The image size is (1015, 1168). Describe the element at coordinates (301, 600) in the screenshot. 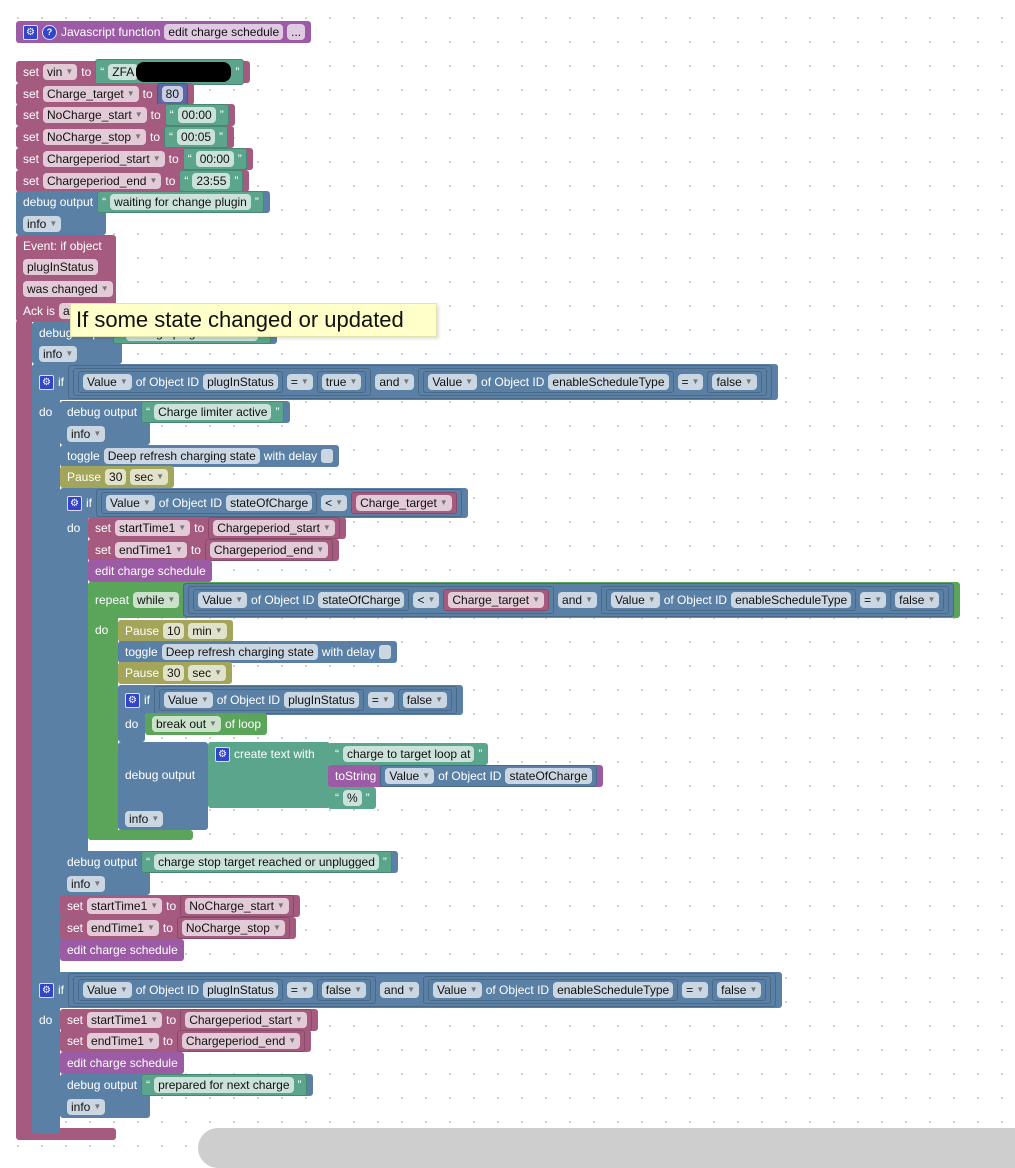

I see `logic-value-block: Value ▼ of Object ID stateOfCharge` at that location.